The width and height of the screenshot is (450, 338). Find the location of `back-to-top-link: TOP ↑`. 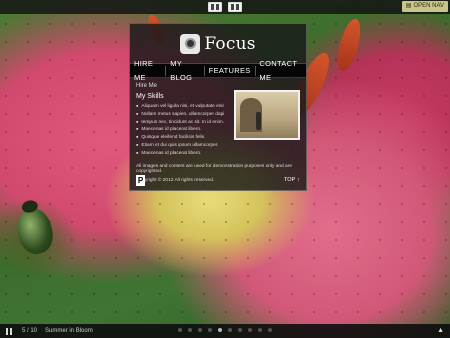

back-to-top-link: TOP ↑ is located at coordinates (292, 180).